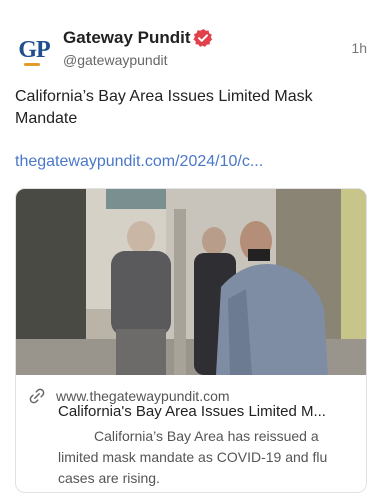 The image size is (383, 500). What do you see at coordinates (127, 38) in the screenshot?
I see `author-name: Gateway Pundit` at bounding box center [127, 38].